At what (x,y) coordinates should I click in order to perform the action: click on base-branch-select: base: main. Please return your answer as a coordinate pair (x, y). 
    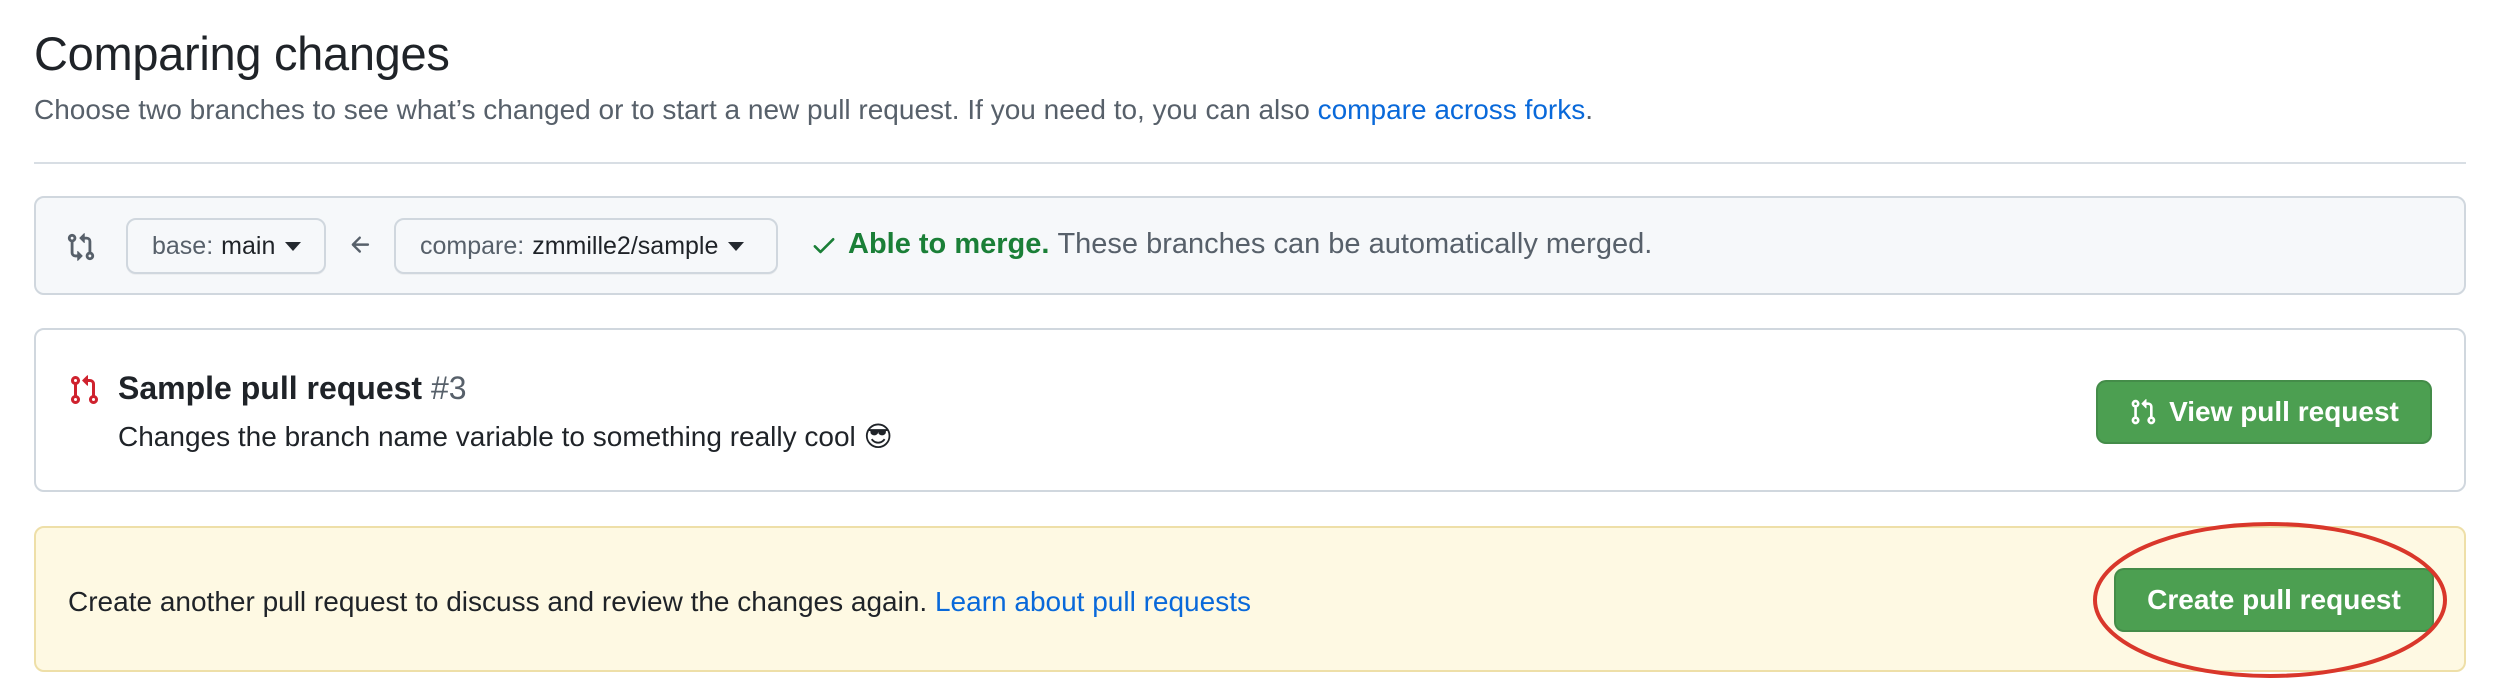
    Looking at the image, I should click on (226, 246).